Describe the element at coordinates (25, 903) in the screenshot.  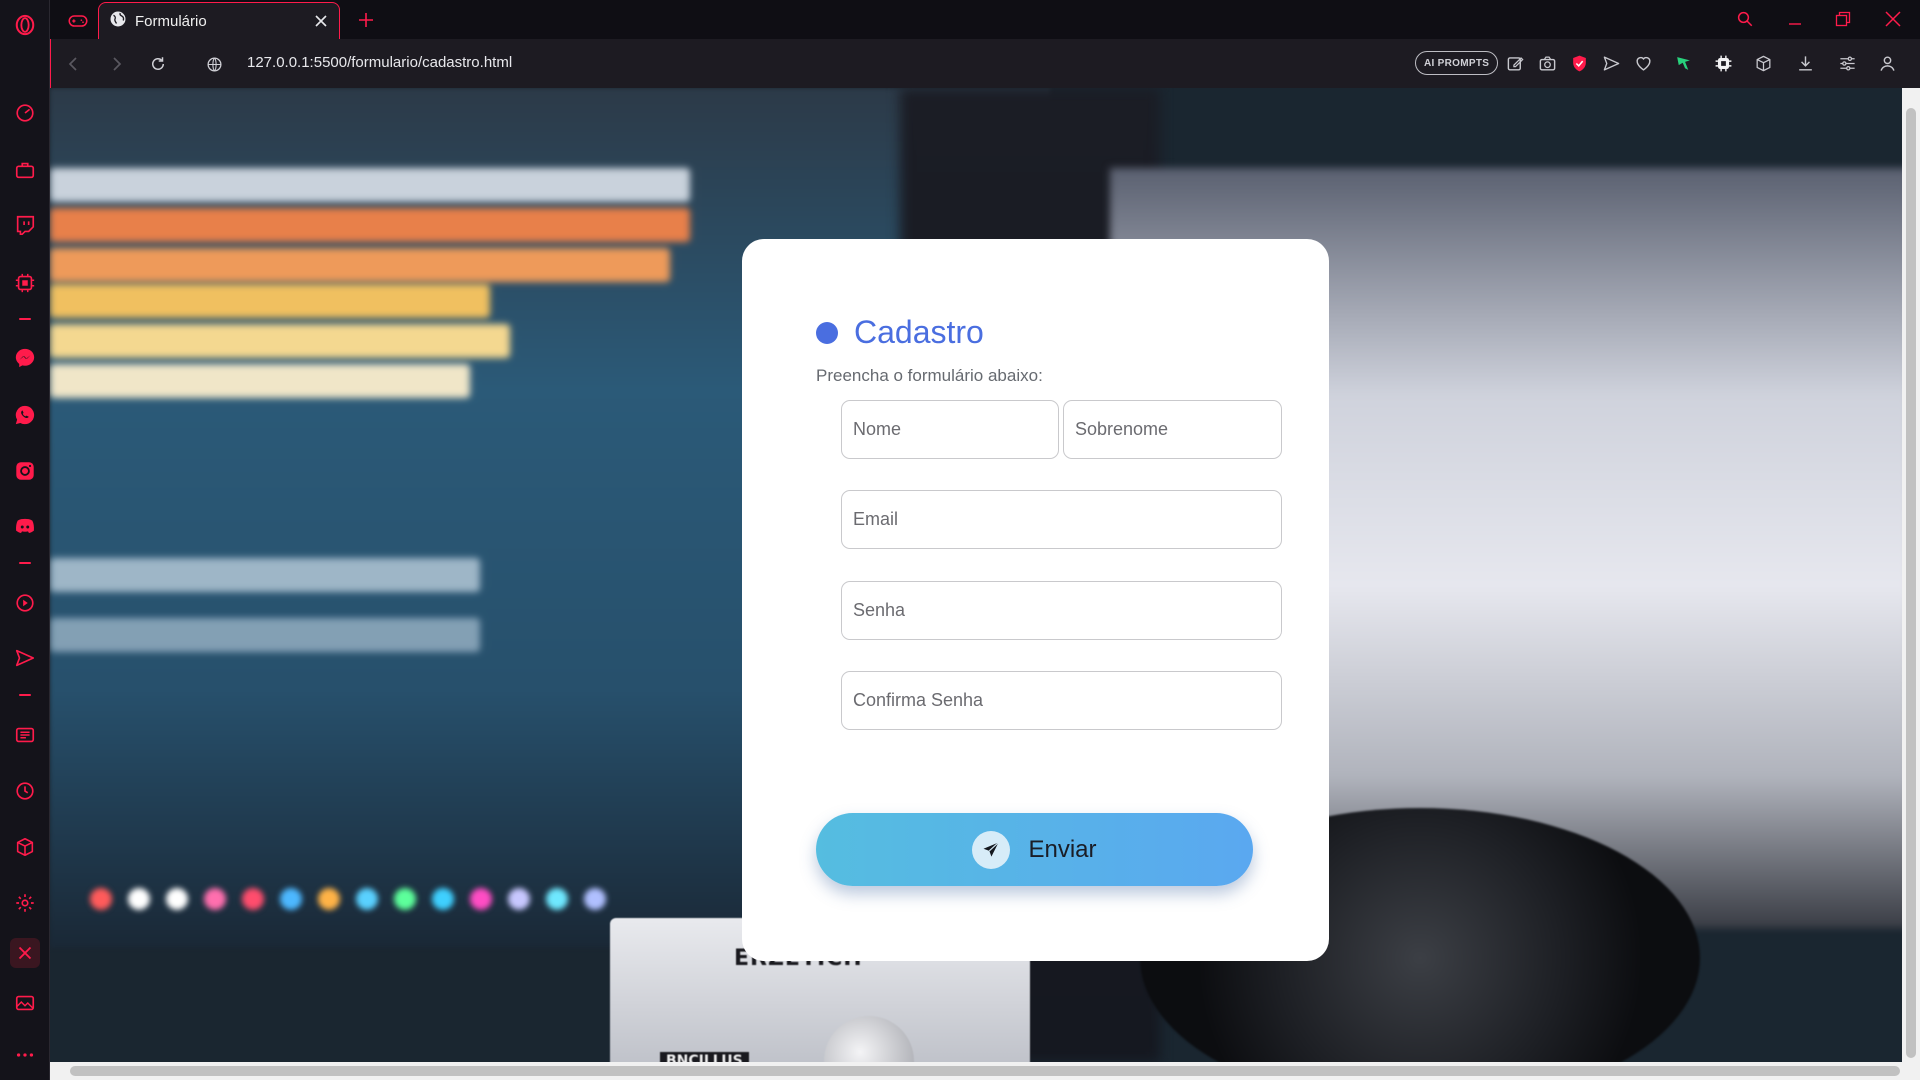
I see `settings-icon` at that location.